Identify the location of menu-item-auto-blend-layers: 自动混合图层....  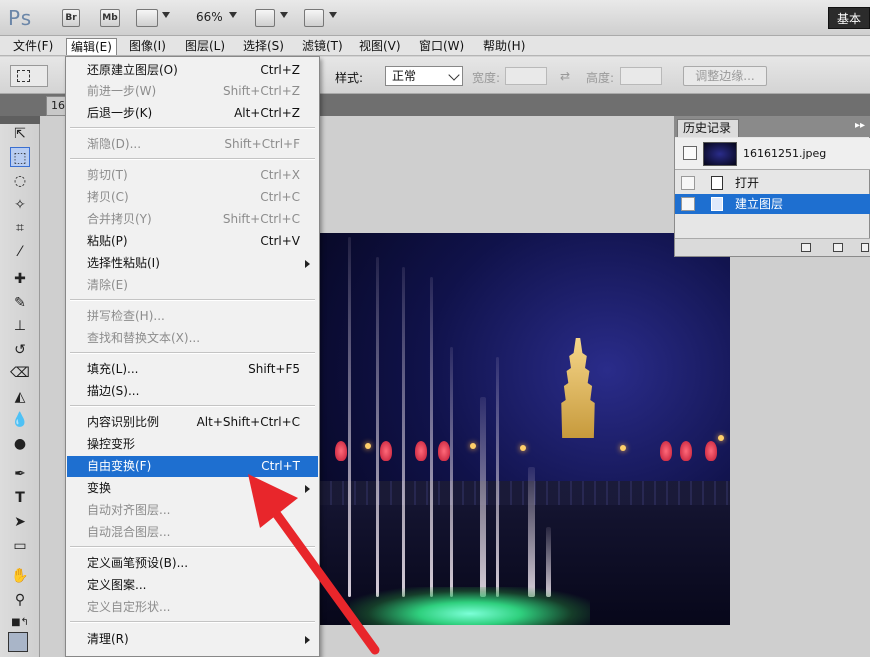
(192, 532).